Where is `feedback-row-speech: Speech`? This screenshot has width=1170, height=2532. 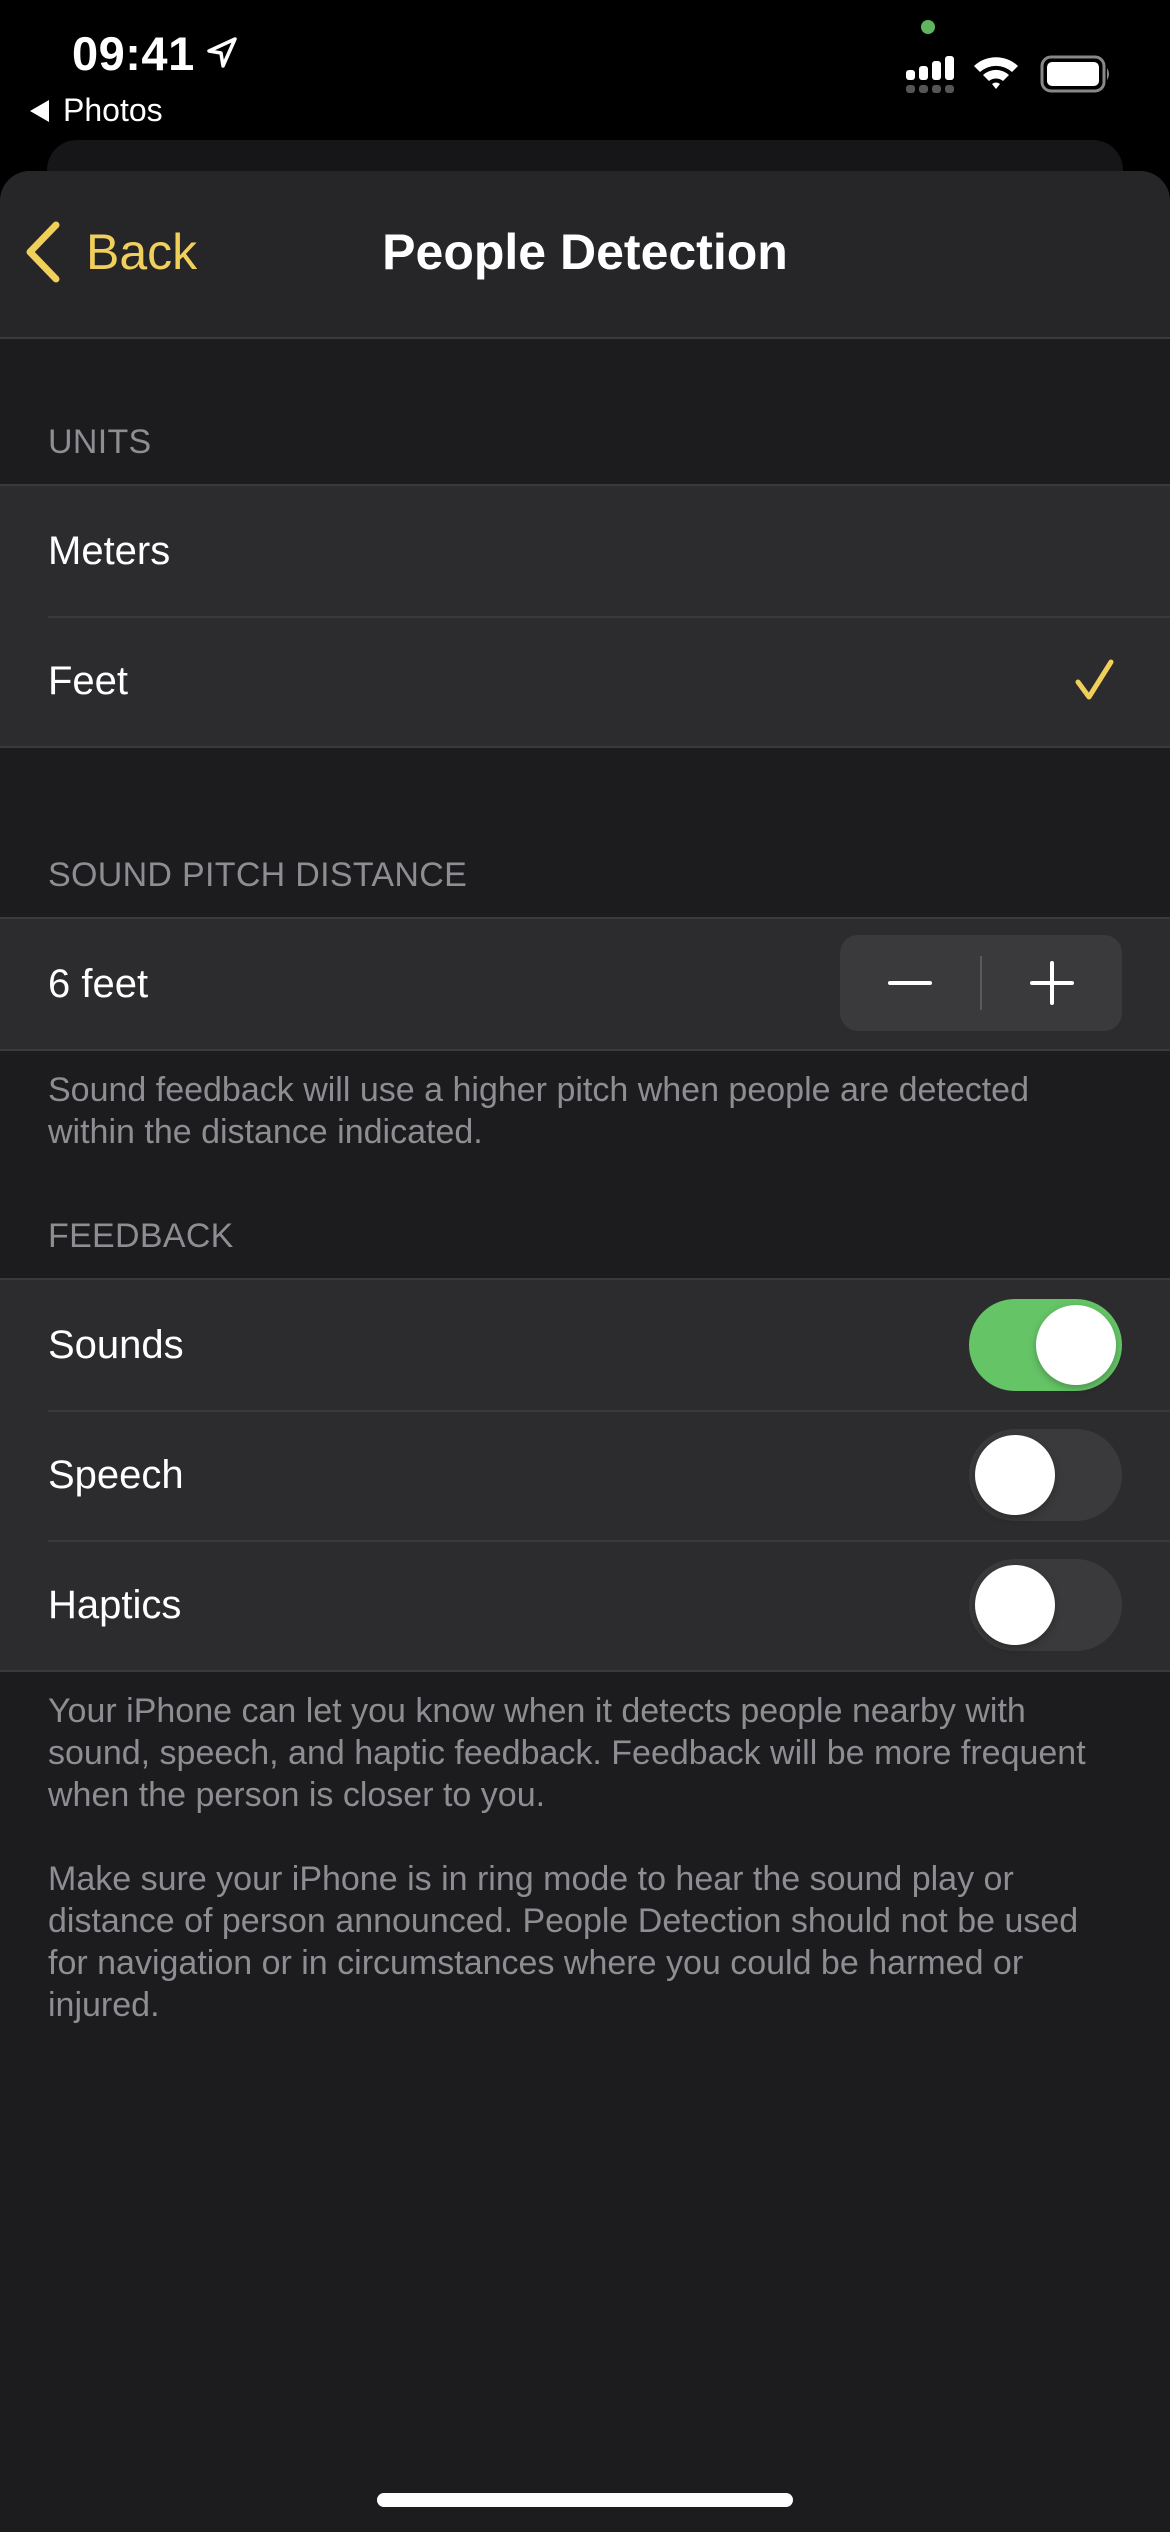 feedback-row-speech: Speech is located at coordinates (585, 1475).